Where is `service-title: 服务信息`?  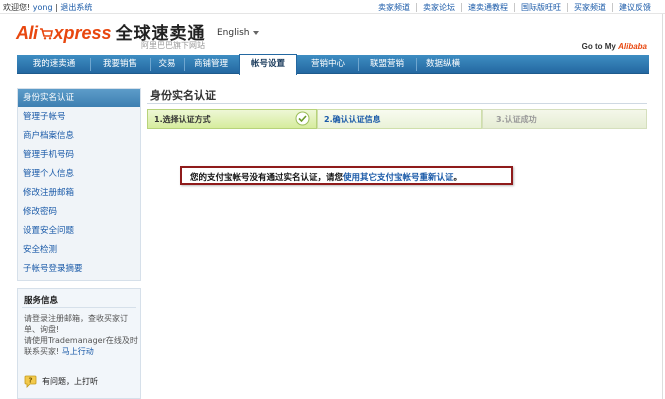
service-title: 服务信息 is located at coordinates (41, 301).